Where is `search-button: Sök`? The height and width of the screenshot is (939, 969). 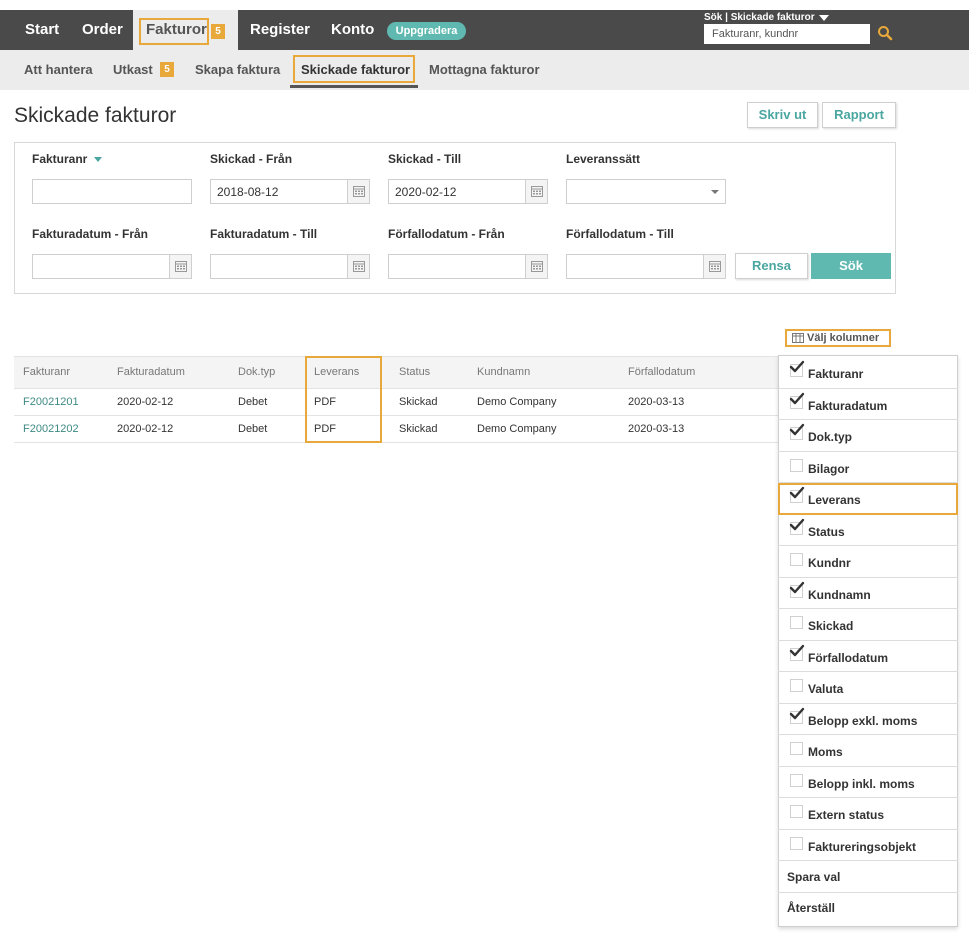 search-button: Sök is located at coordinates (851, 266).